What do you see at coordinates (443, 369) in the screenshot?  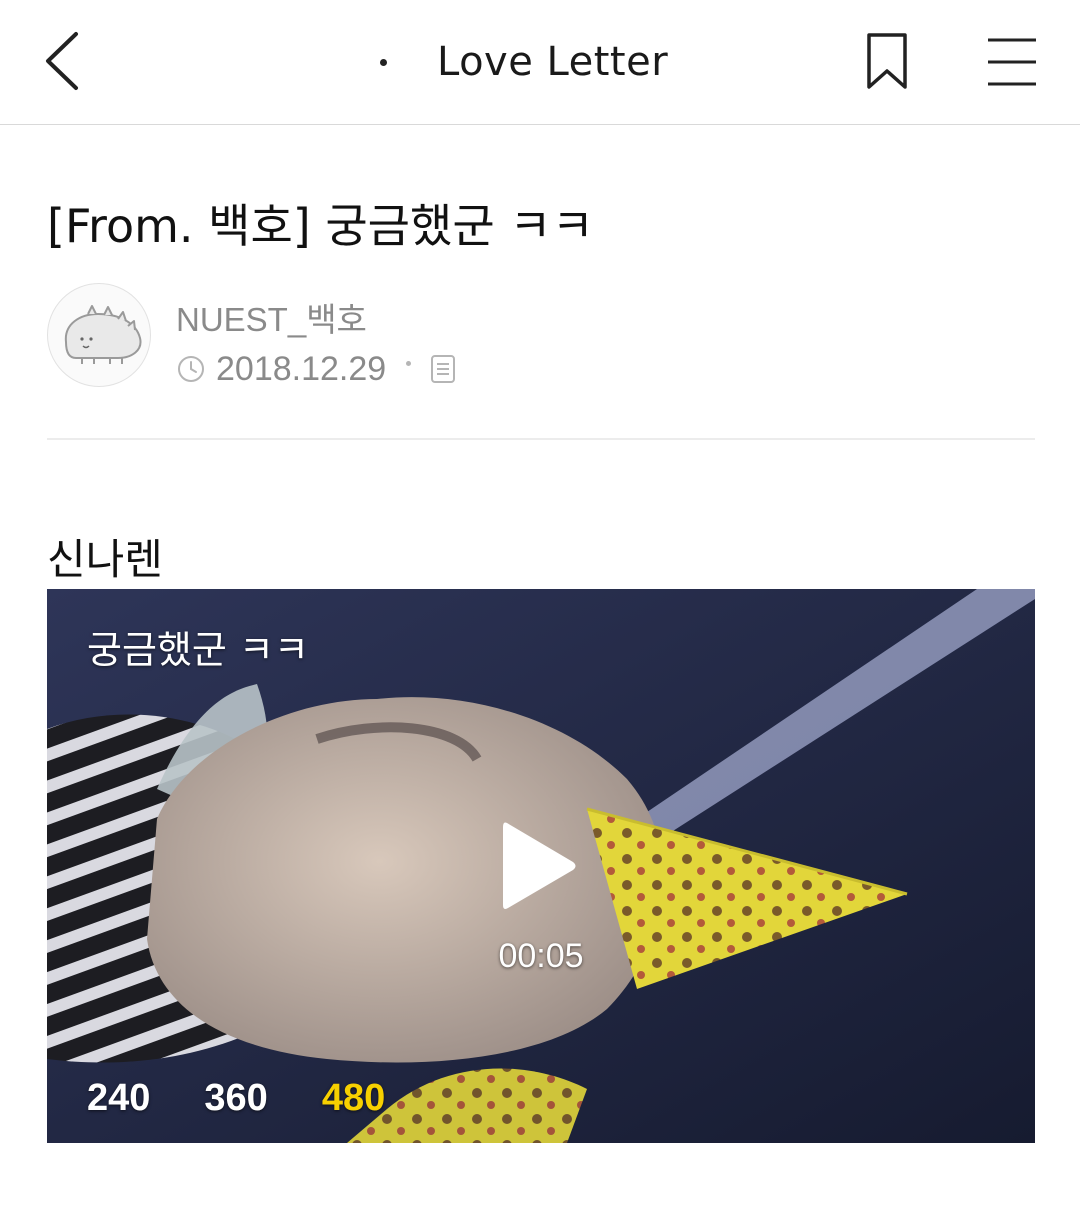 I see `document-icon` at bounding box center [443, 369].